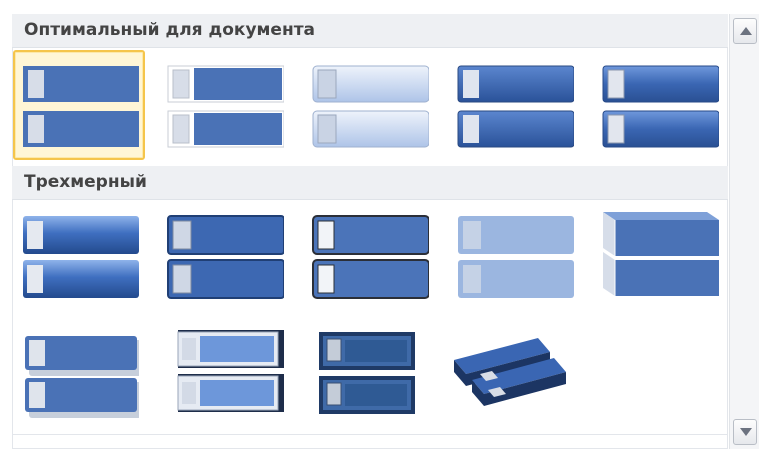  What do you see at coordinates (85, 182) in the screenshot?
I see `section-title-3d: Трехмерный` at bounding box center [85, 182].